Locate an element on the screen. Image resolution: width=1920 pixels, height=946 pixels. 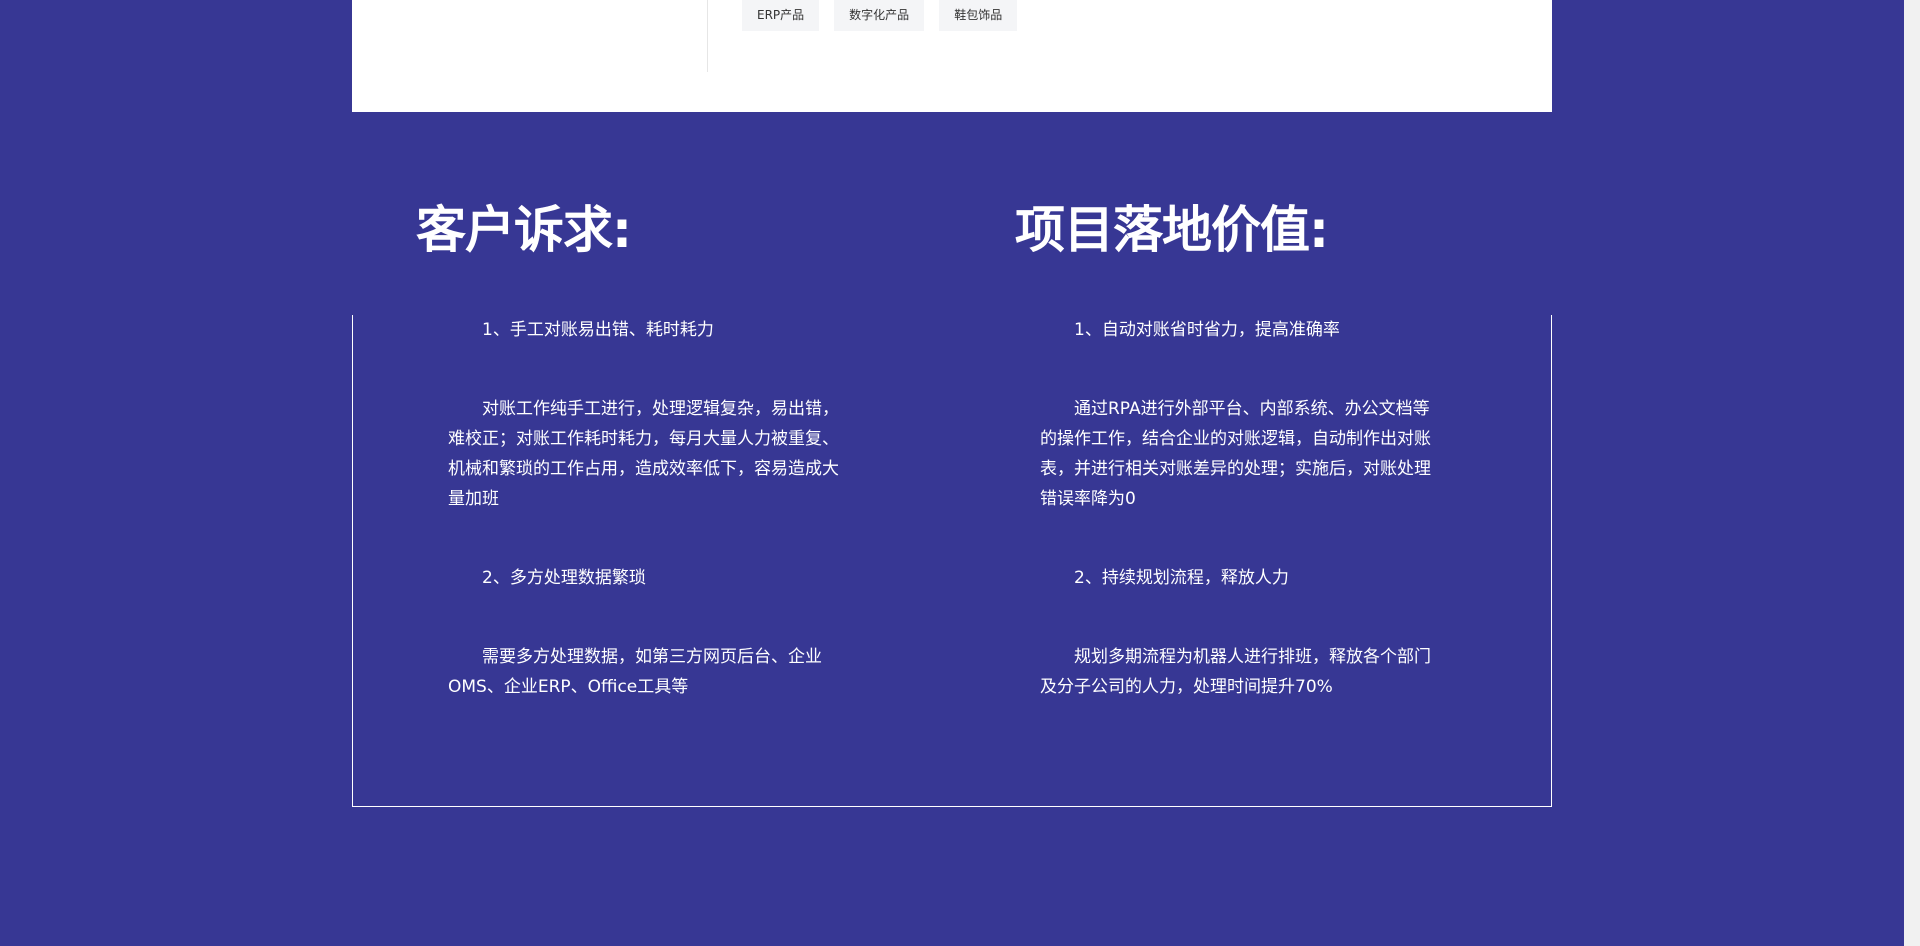
tag-shoes-bags-accessories: 鞋包饰品 is located at coordinates (978, 15).